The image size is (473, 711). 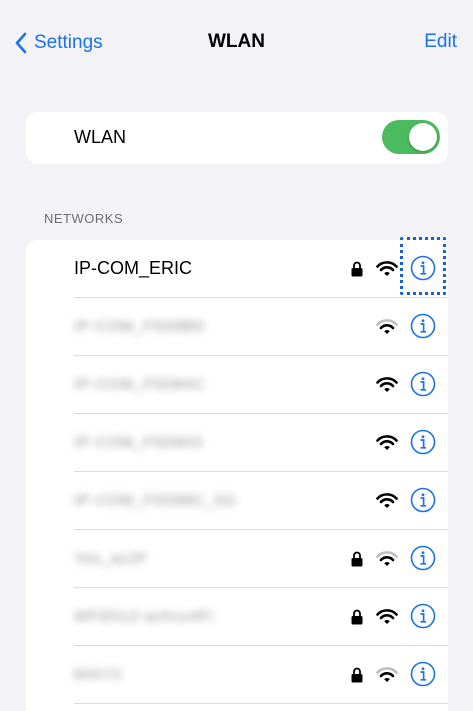 I want to click on network-name: IP-COM_ERIC, so click(x=133, y=268).